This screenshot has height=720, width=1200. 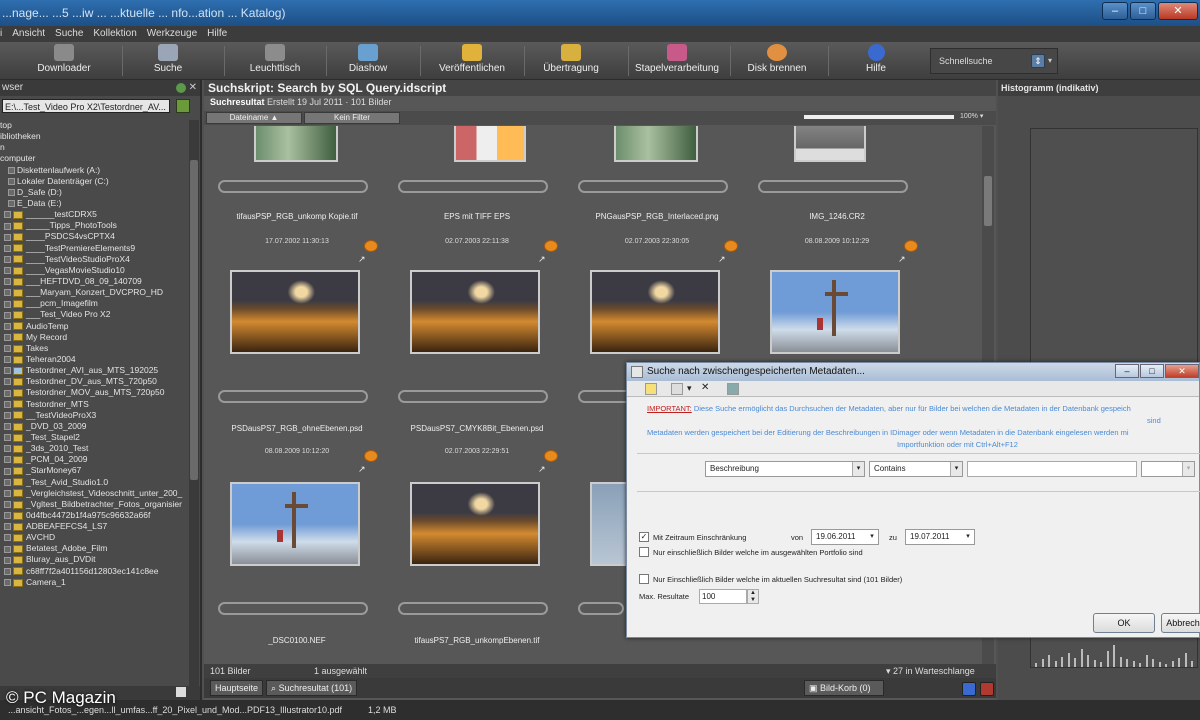 I want to click on tree-item: ____VegasMovieStudio10, so click(x=95, y=270).